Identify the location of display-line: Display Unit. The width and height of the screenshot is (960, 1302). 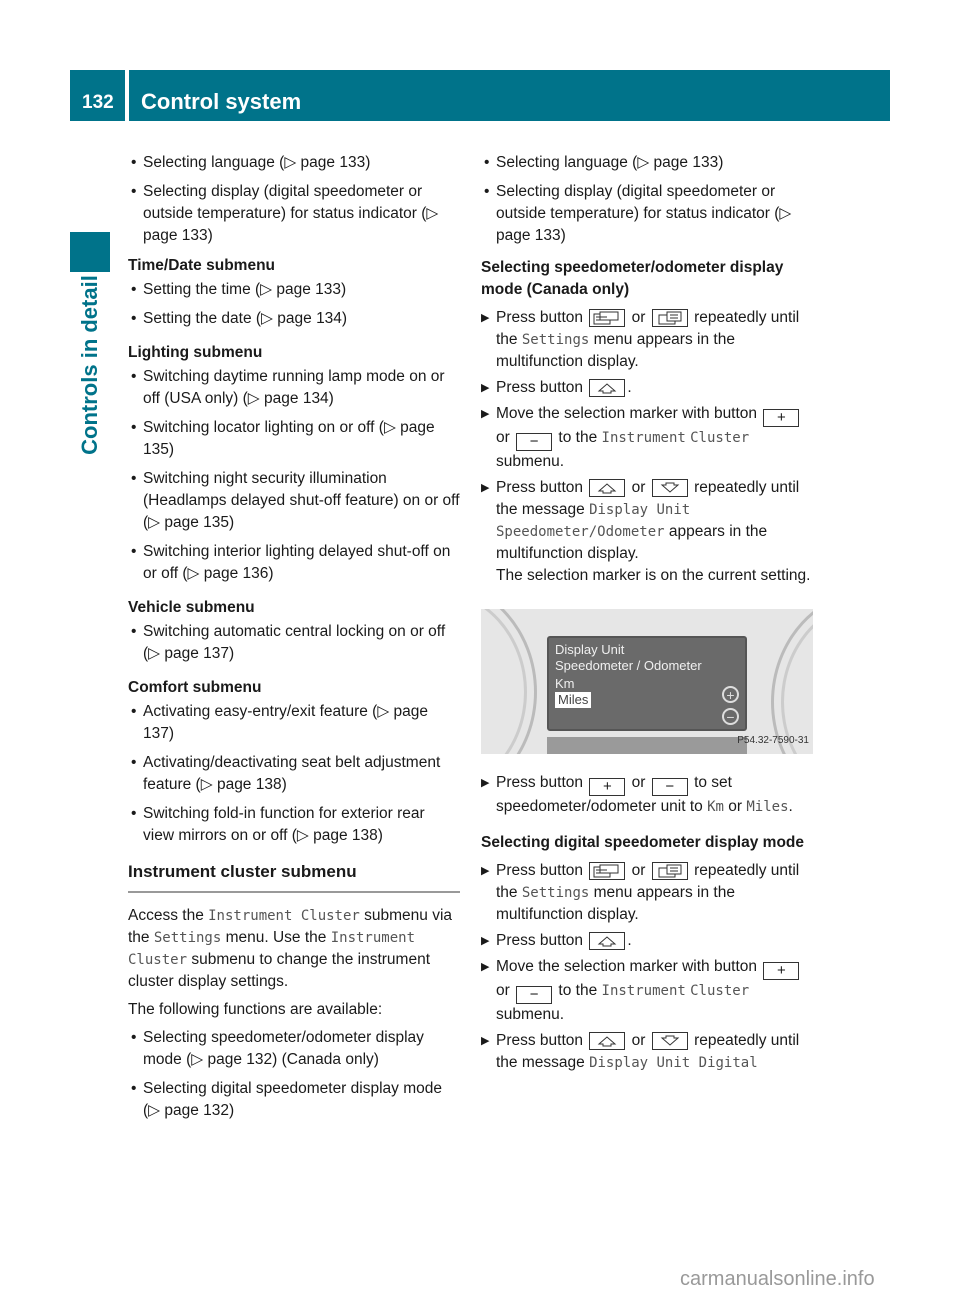
(590, 649).